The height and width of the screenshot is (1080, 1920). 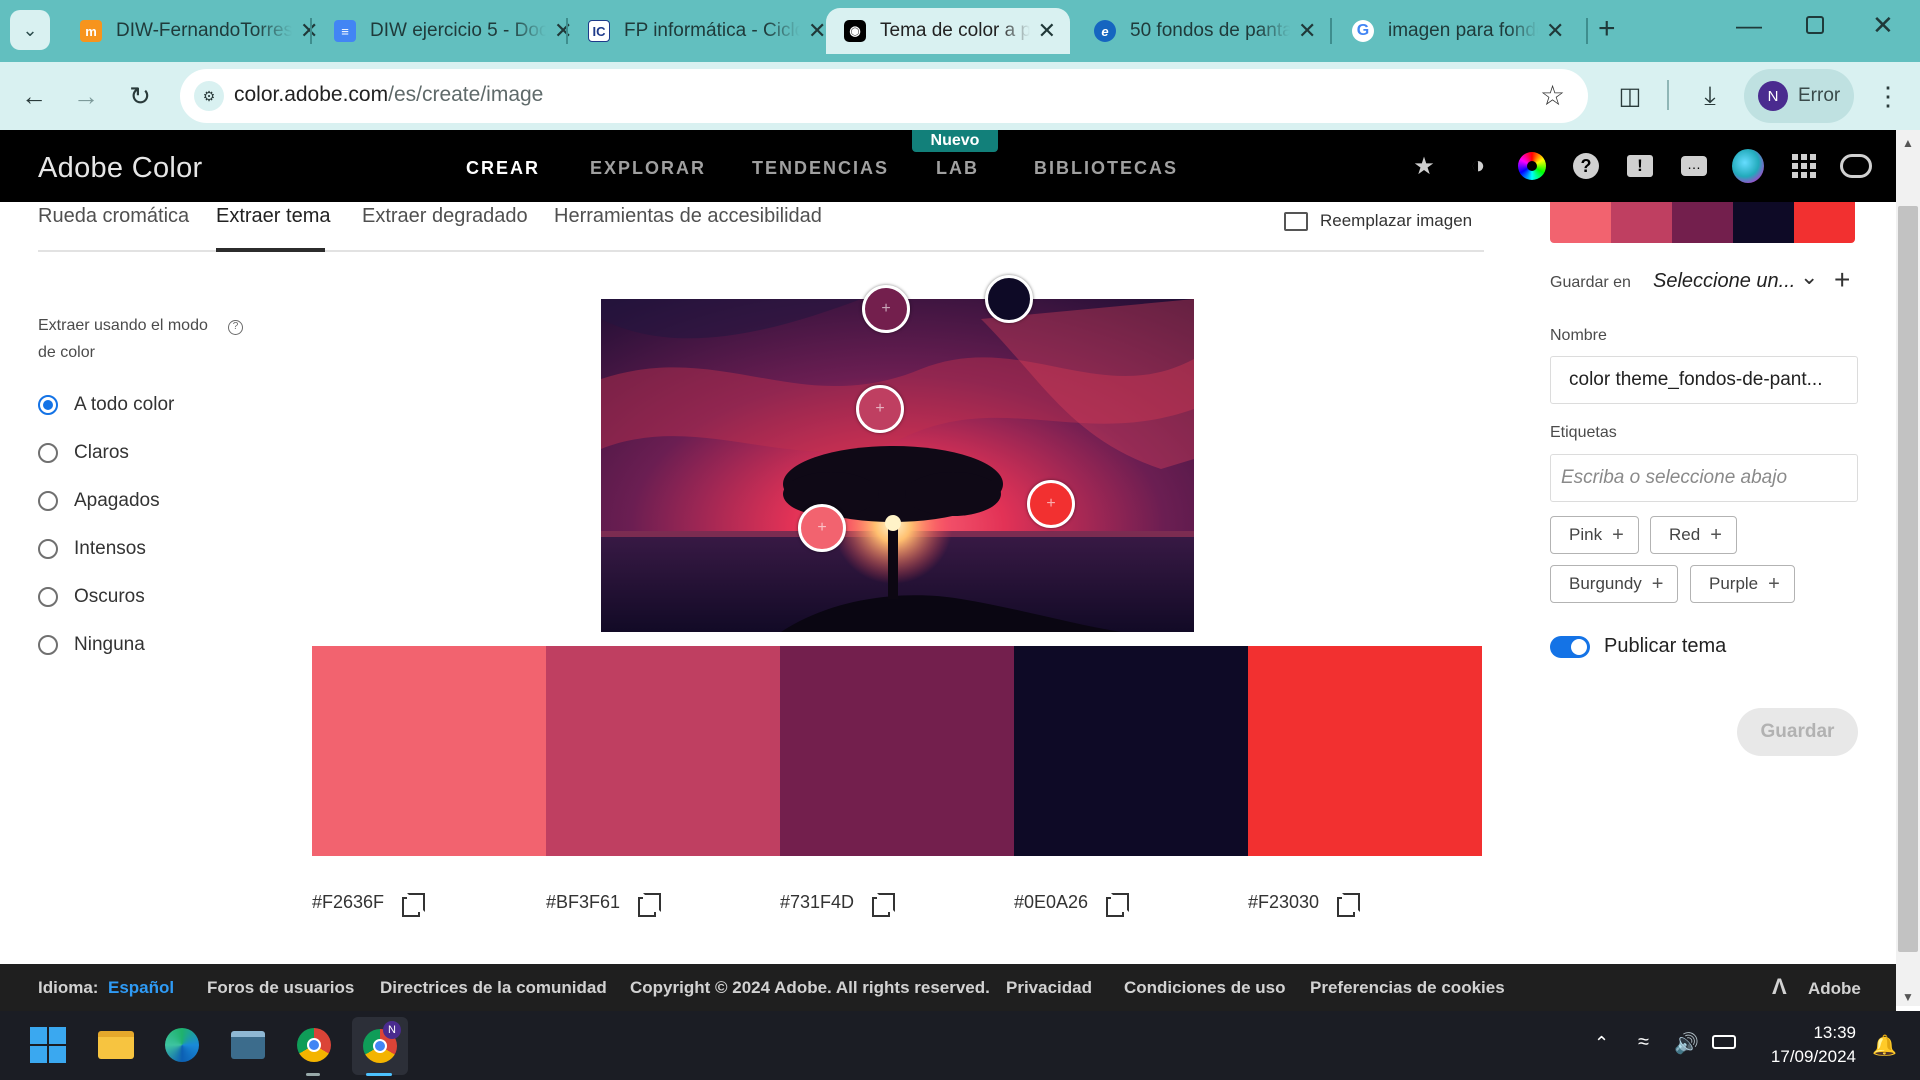 I want to click on radio-bright: Claros, so click(x=83, y=453).